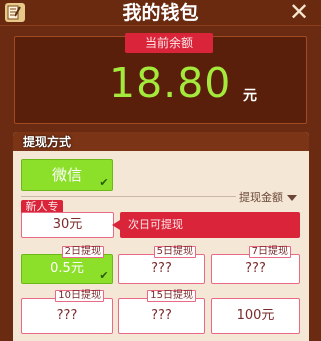 This screenshot has width=321, height=341. What do you see at coordinates (47, 142) in the screenshot?
I see `withdraw-section-title: 提现方式` at bounding box center [47, 142].